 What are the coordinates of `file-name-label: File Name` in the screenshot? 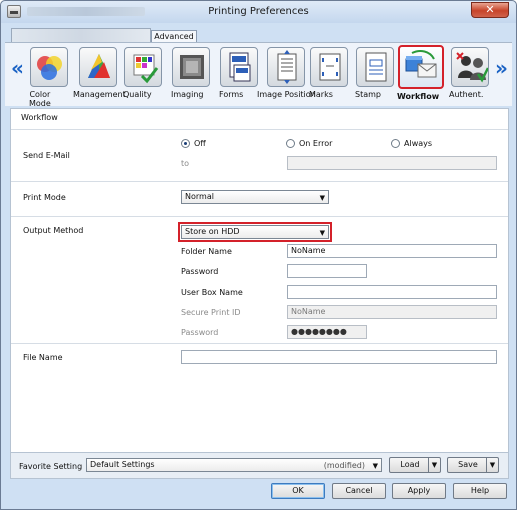 It's located at (43, 357).